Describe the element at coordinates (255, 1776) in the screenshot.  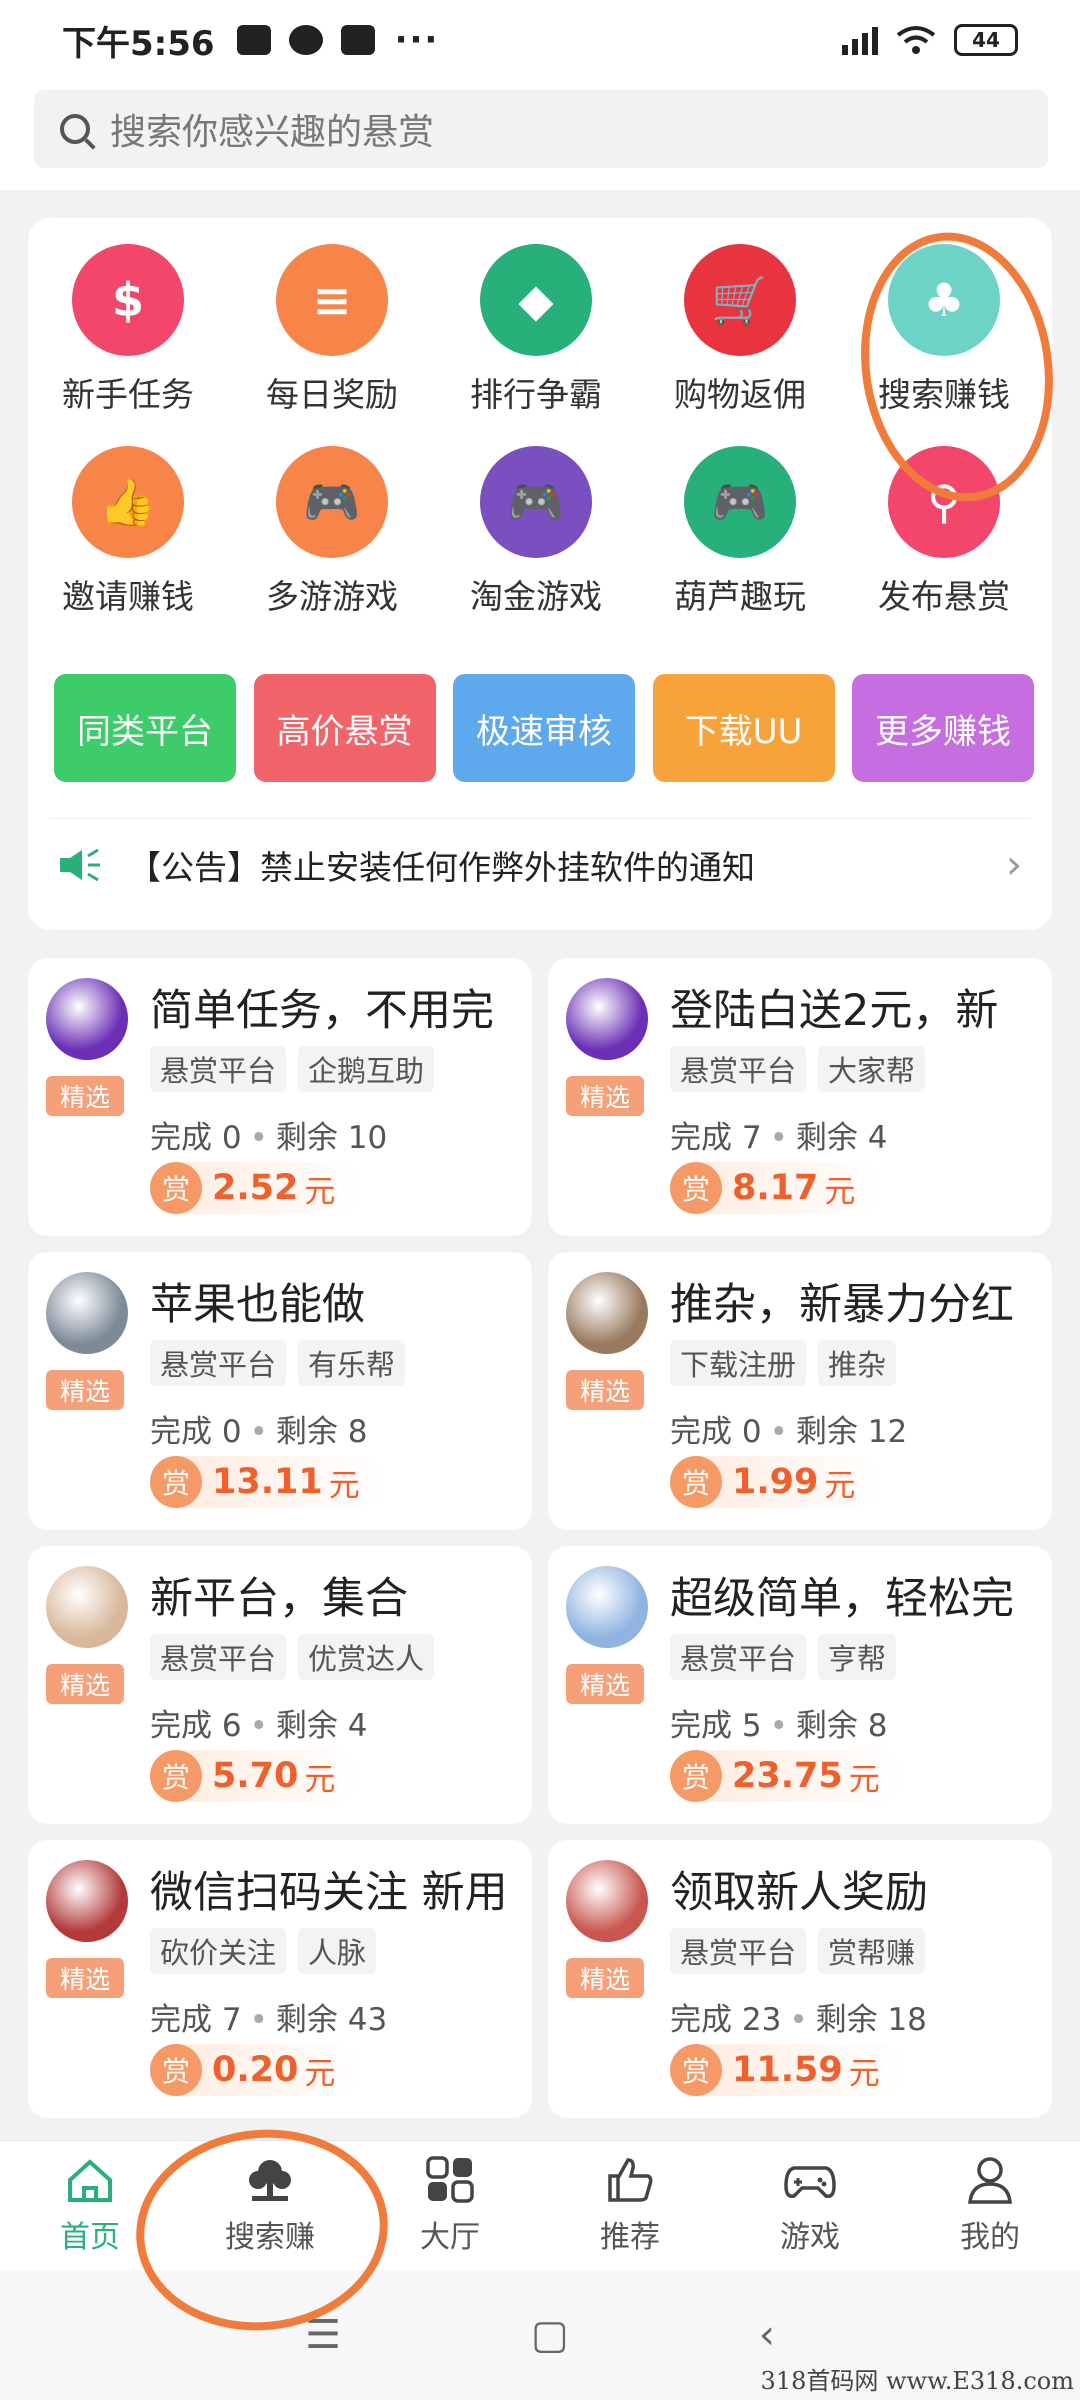
I see `reward-amount: 5.70` at that location.